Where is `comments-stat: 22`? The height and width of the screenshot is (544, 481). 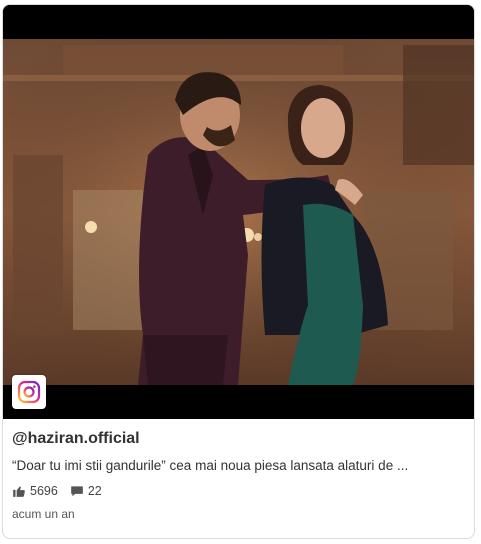 comments-stat: 22 is located at coordinates (86, 491).